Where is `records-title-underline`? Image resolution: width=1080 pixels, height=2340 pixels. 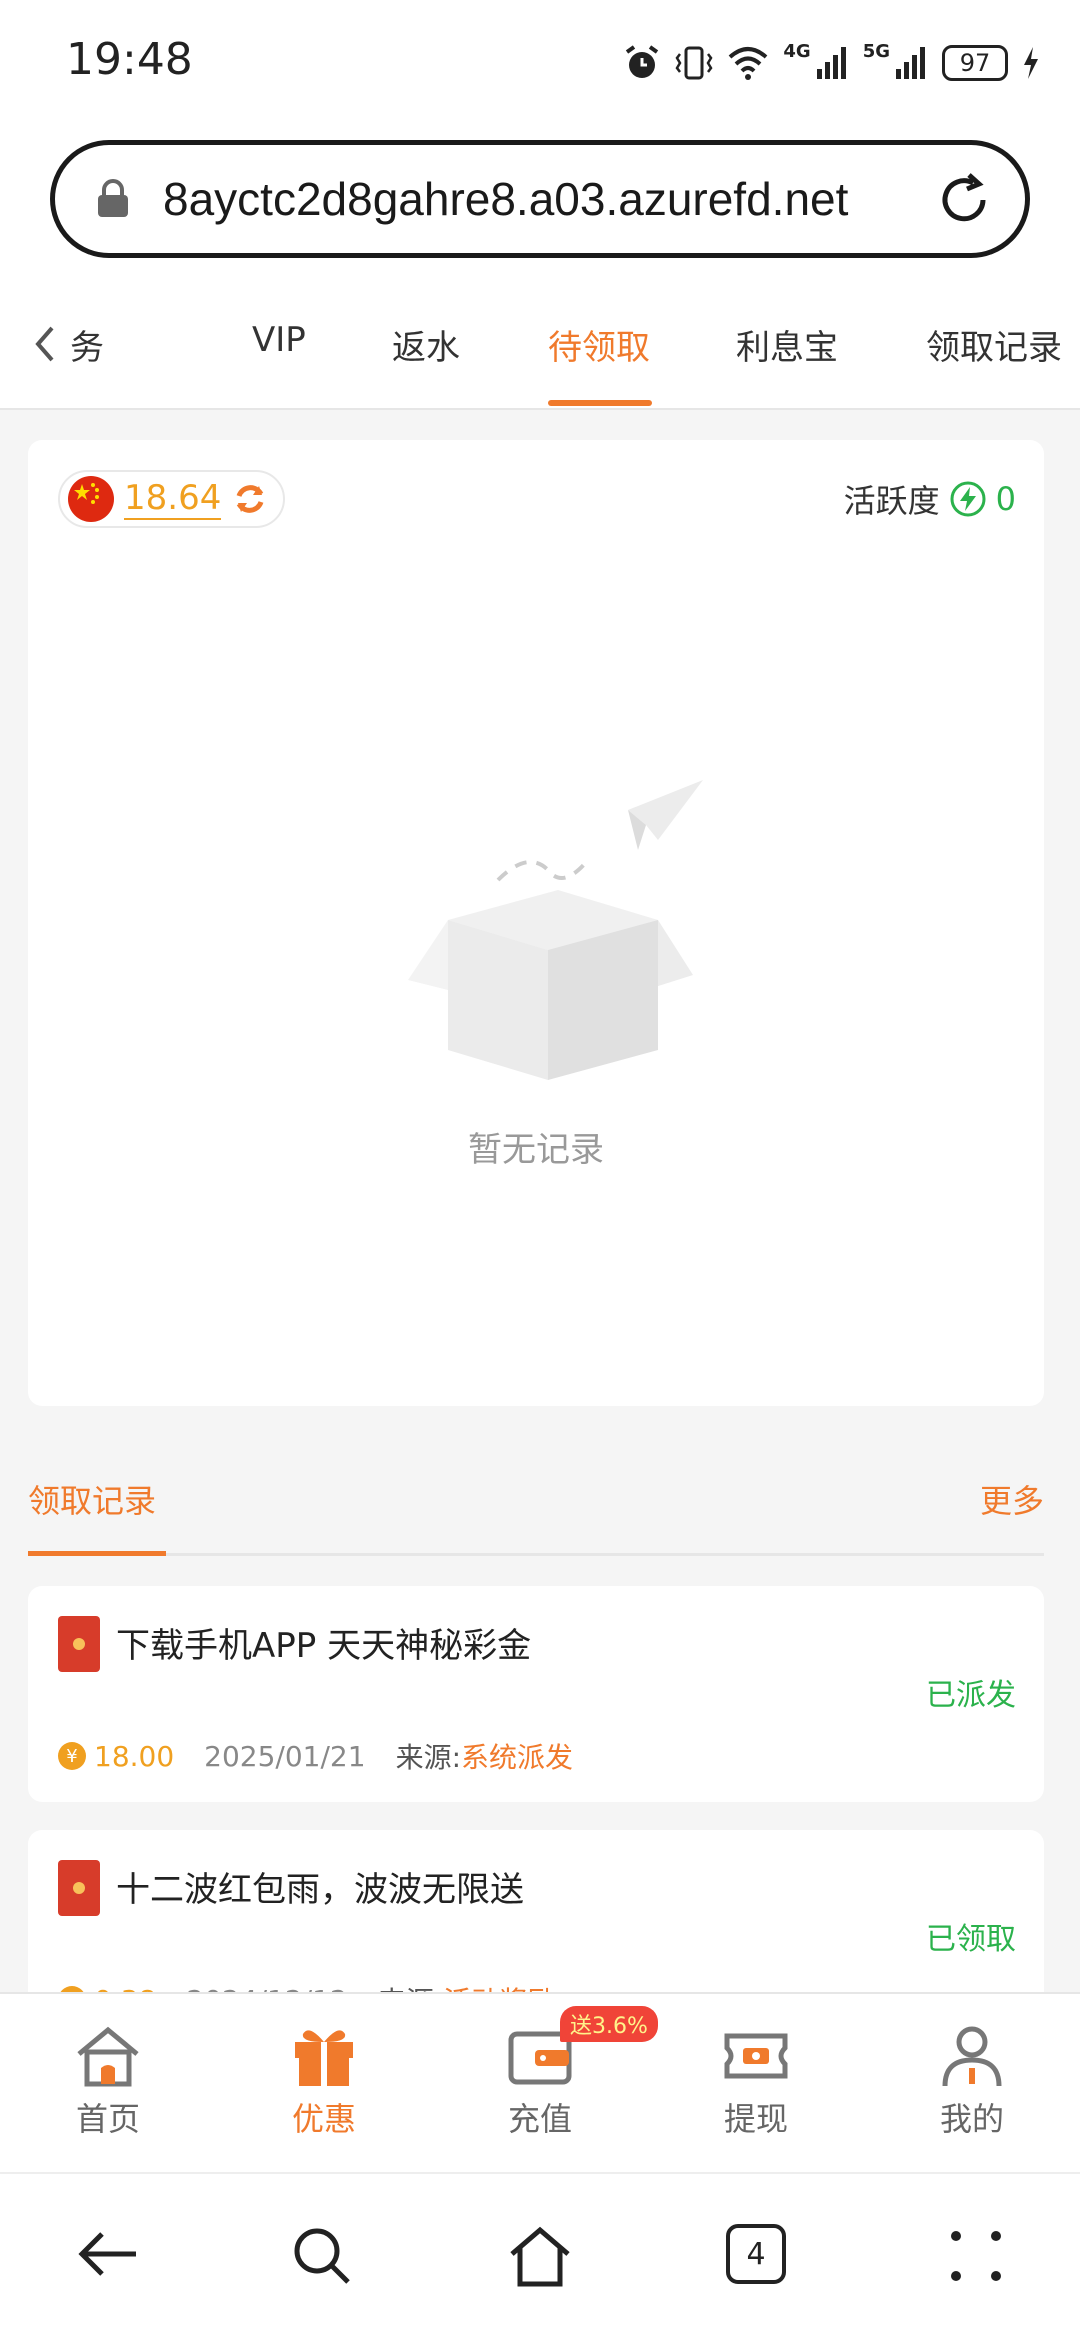
records-title-underline is located at coordinates (97, 1553).